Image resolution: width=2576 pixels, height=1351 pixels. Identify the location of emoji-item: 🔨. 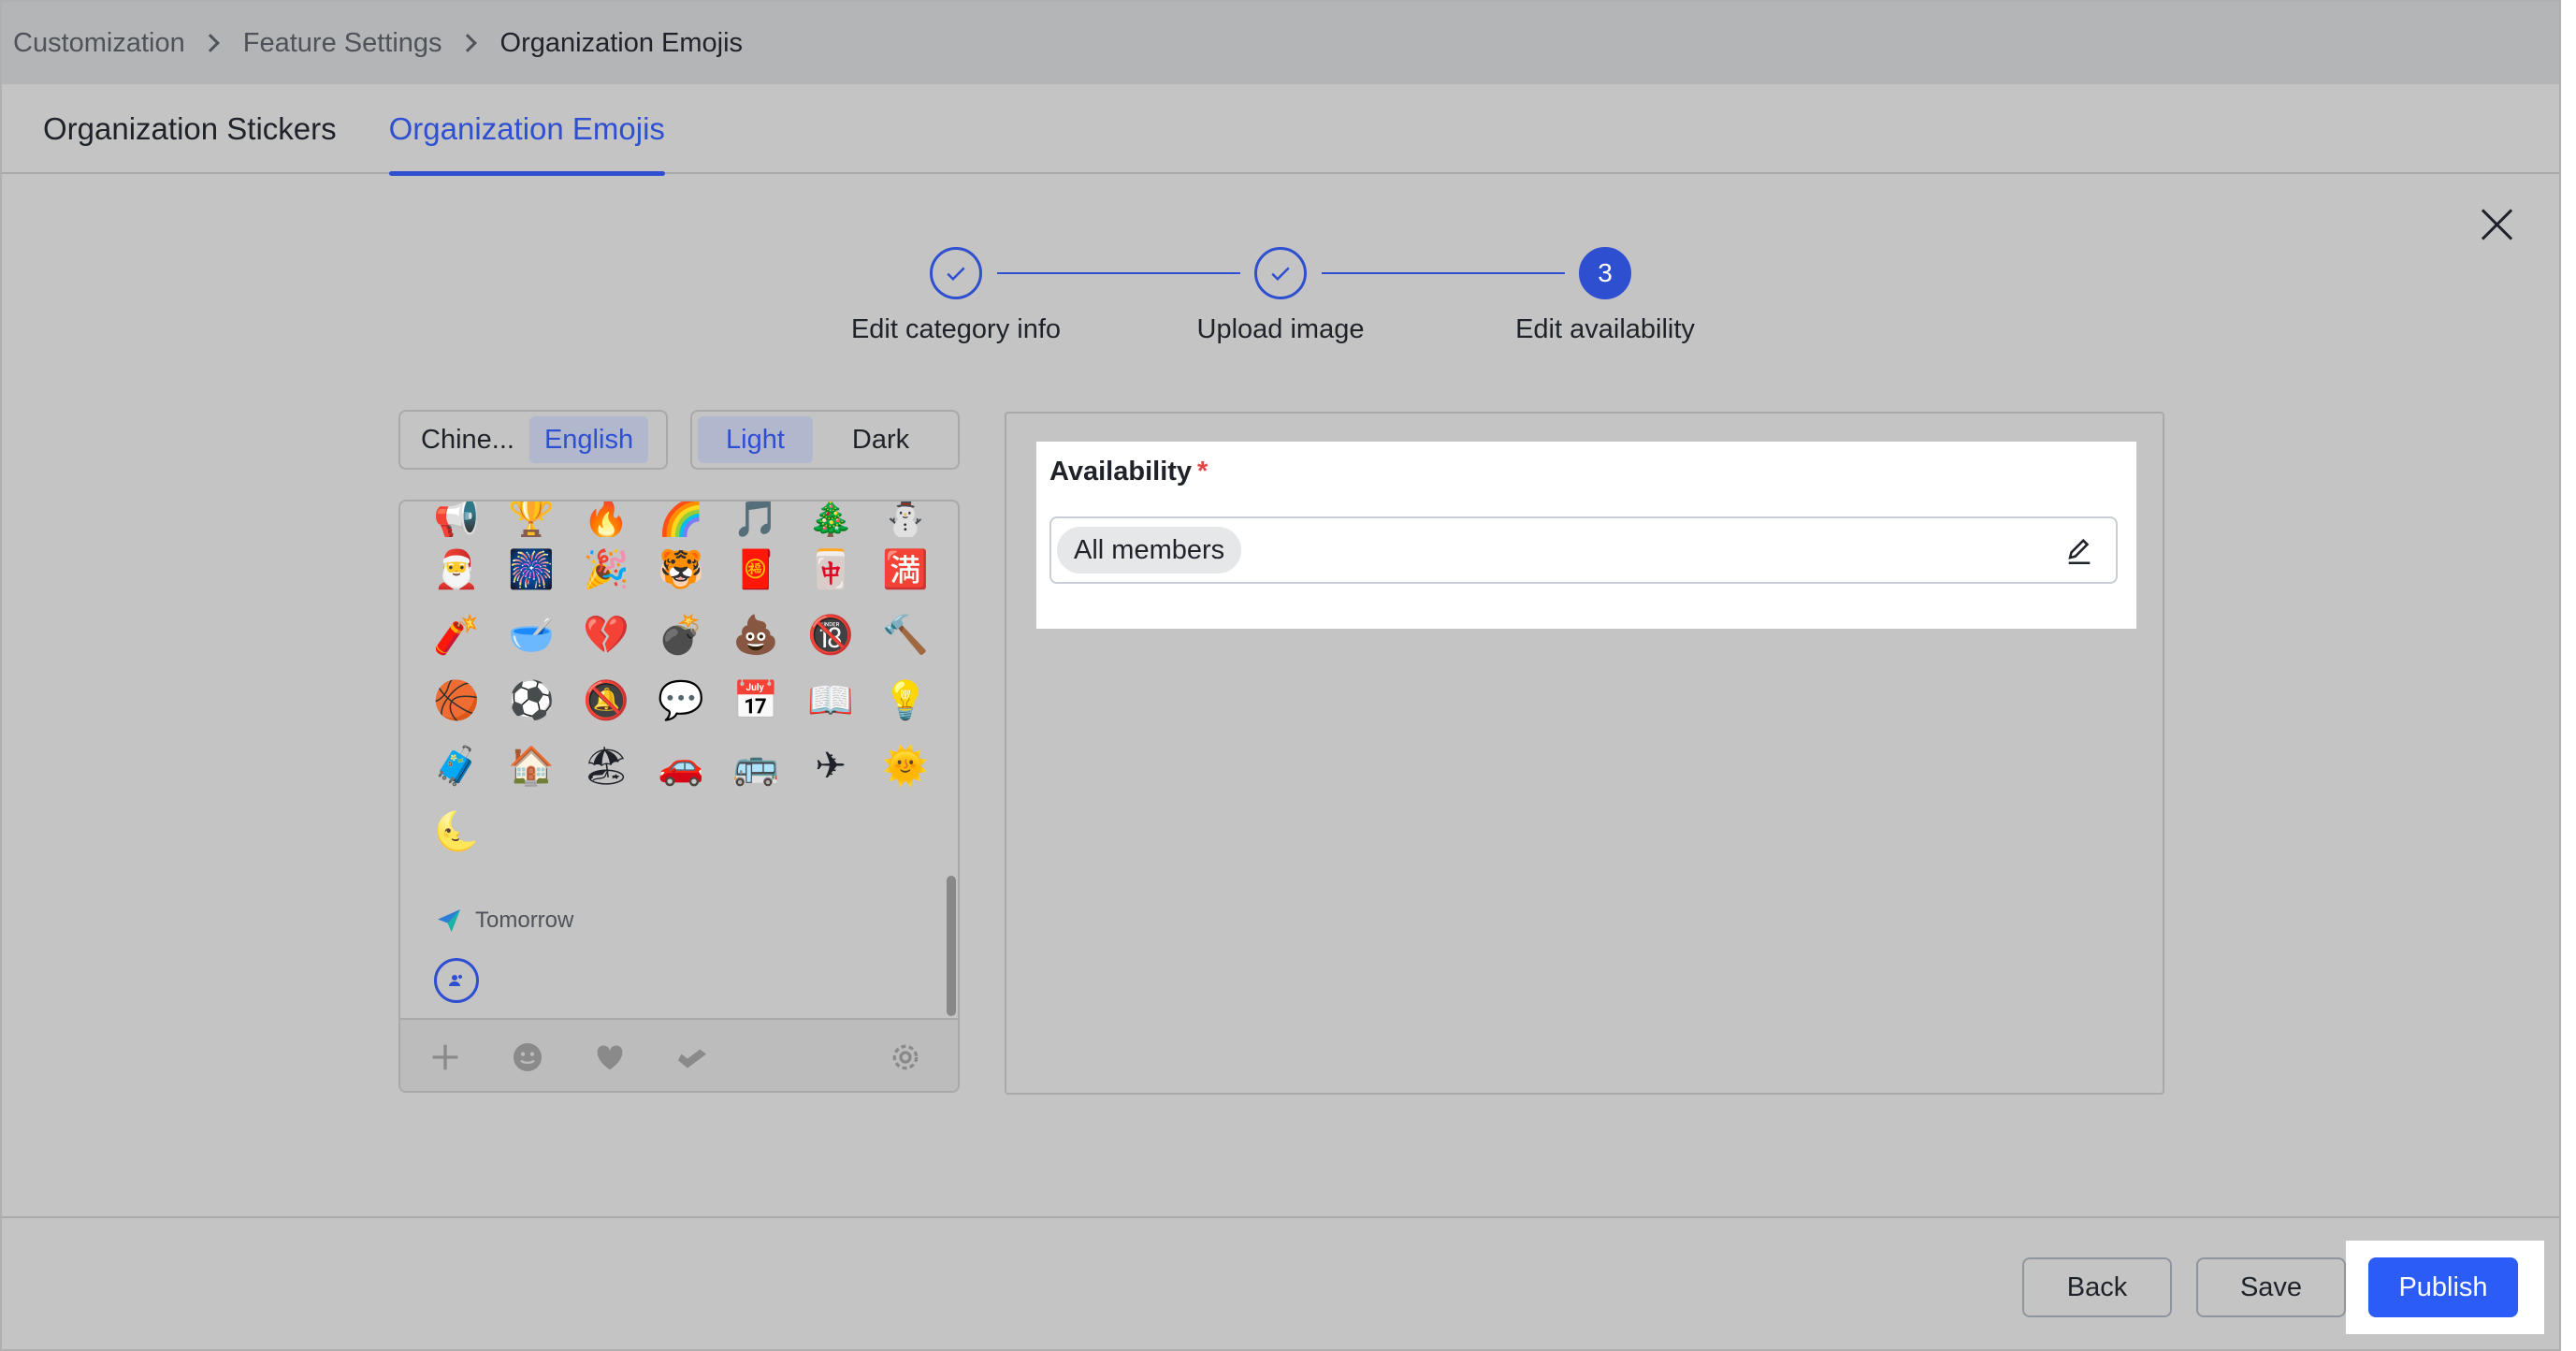
(905, 635).